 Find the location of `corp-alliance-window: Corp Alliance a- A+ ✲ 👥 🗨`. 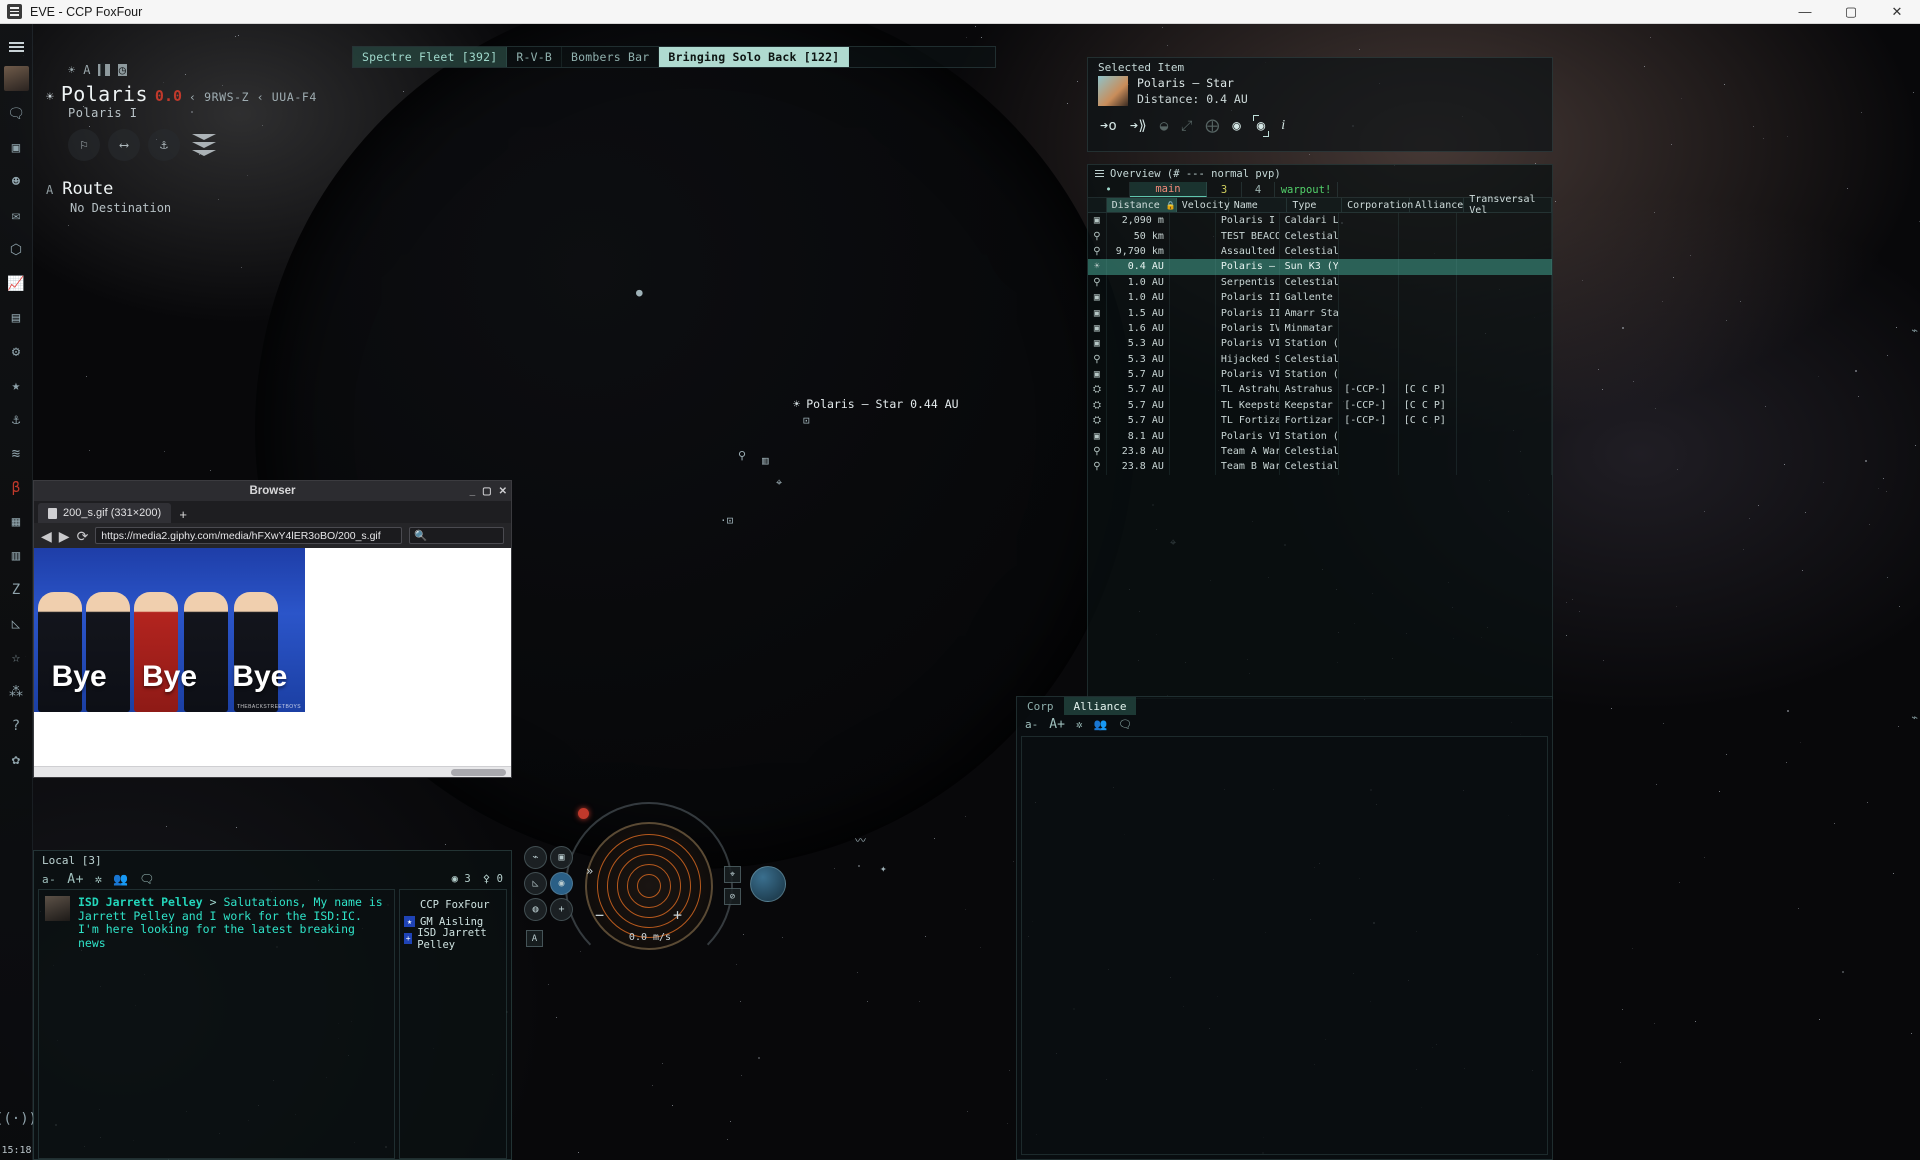

corp-alliance-window: Corp Alliance a- A+ ✲ 👥 🗨 is located at coordinates (1284, 928).